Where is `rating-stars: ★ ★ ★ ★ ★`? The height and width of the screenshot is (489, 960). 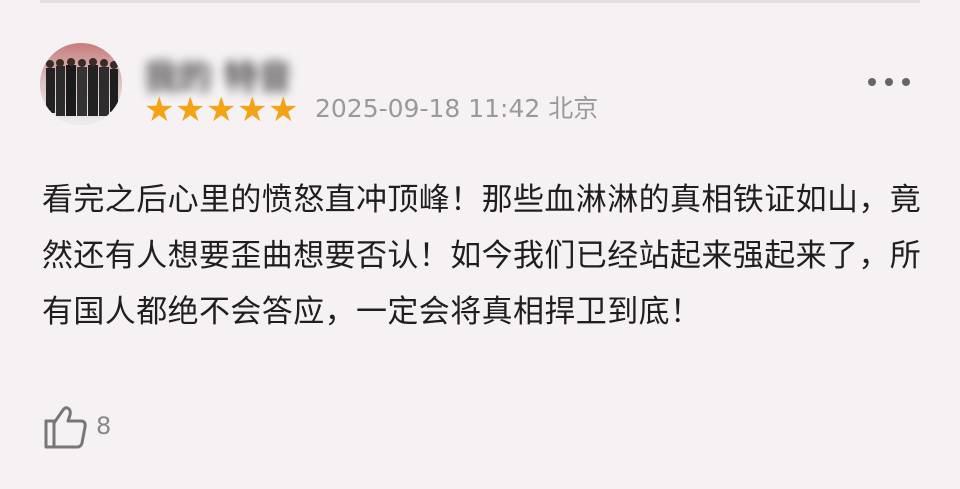 rating-stars: ★ ★ ★ ★ ★ is located at coordinates (221, 110).